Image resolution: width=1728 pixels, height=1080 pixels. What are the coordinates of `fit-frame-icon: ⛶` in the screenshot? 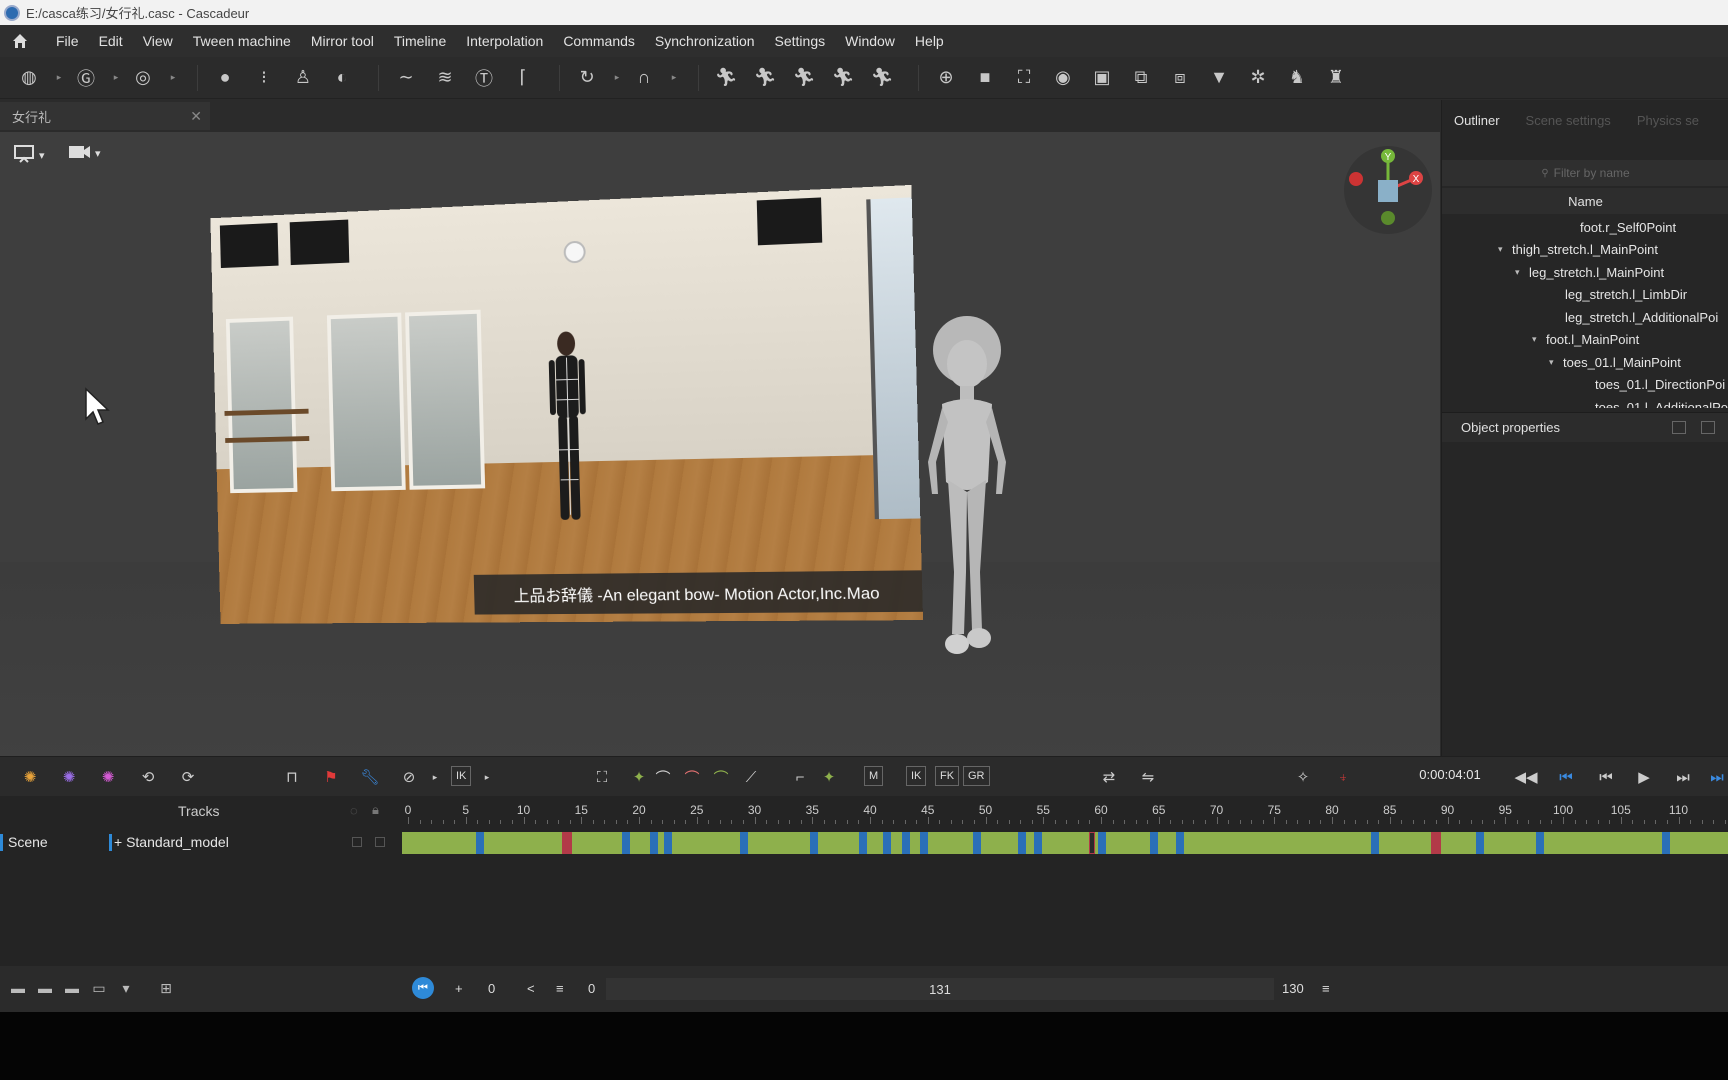 It's located at (602, 777).